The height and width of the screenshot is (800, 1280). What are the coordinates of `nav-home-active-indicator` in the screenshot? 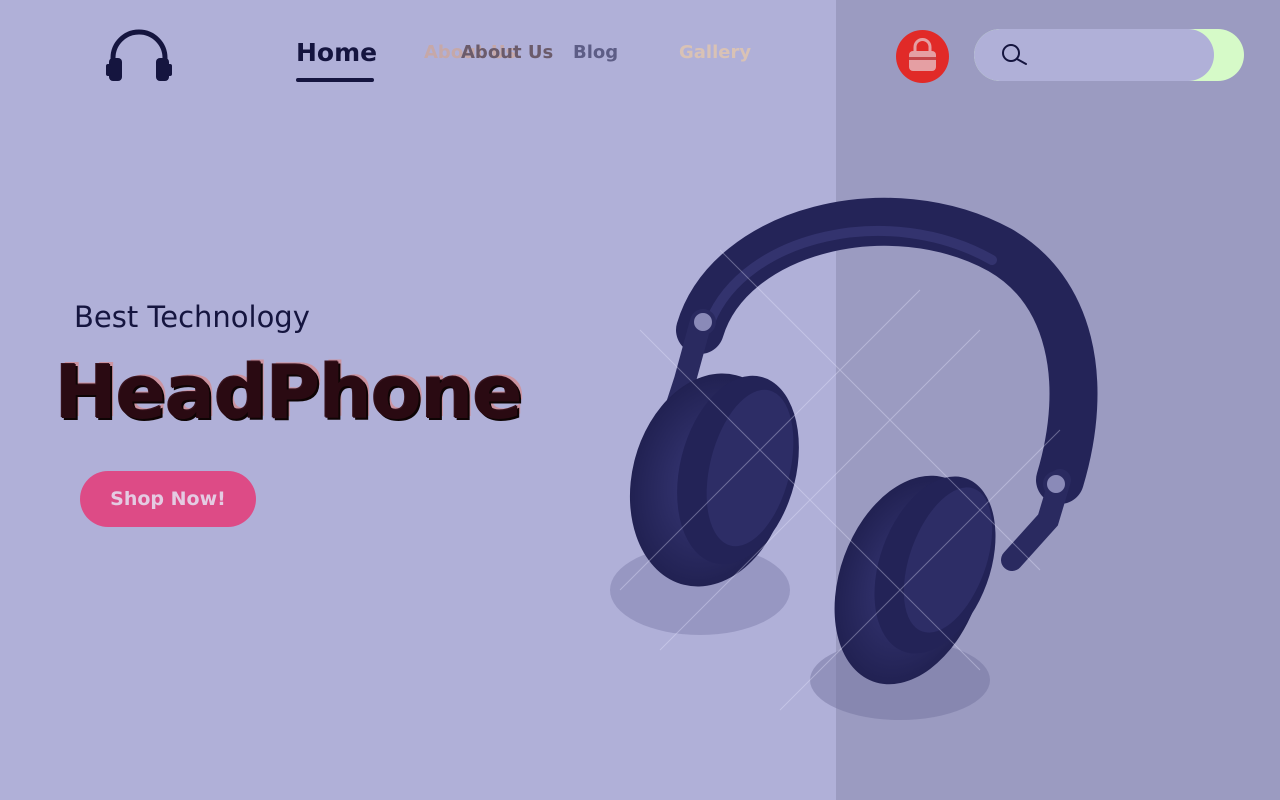 It's located at (335, 80).